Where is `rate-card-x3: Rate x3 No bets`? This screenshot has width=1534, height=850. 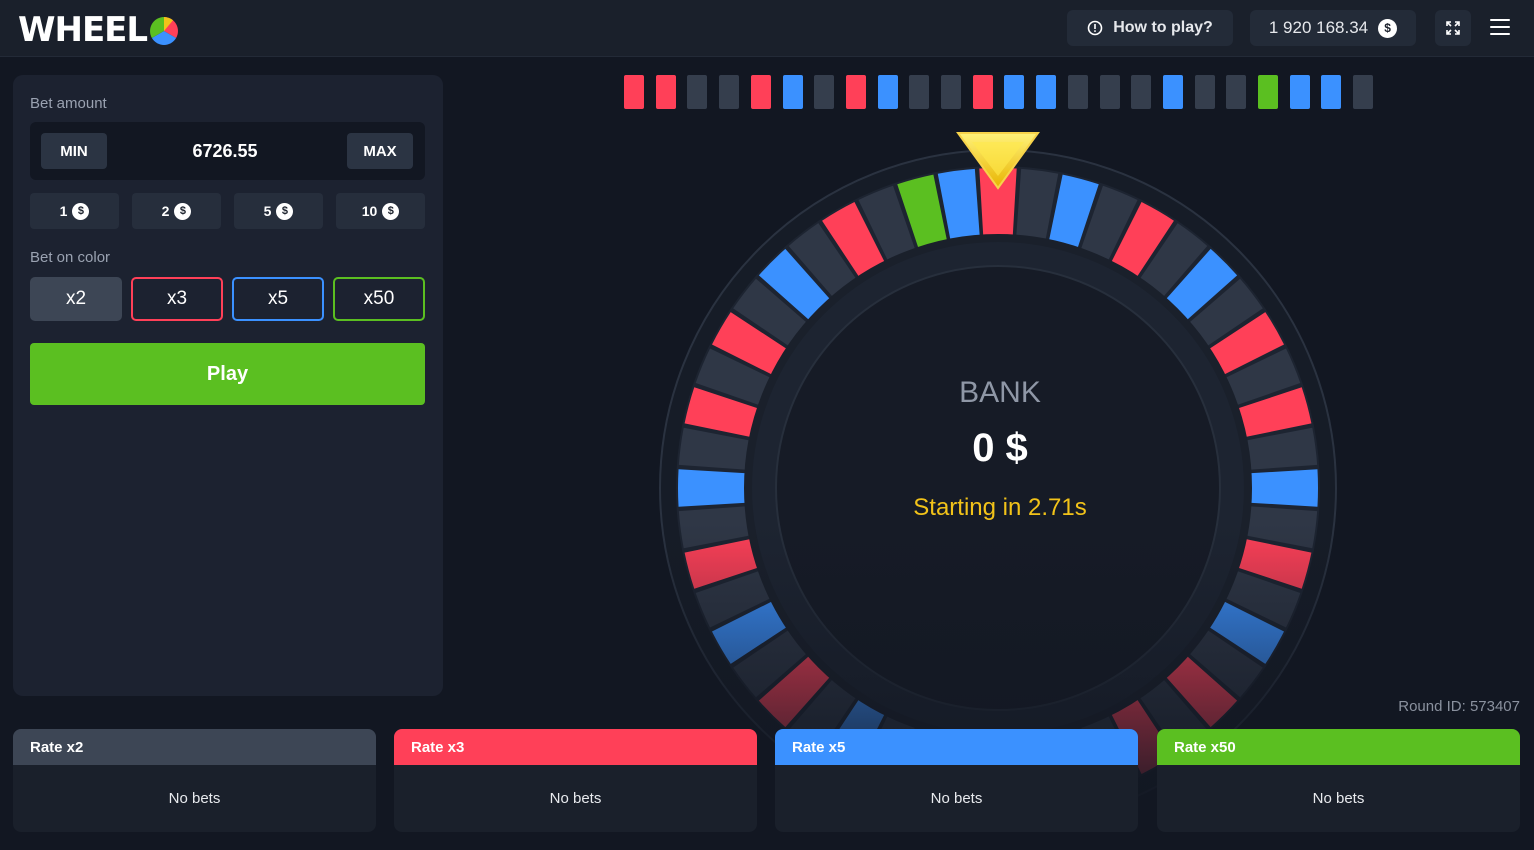 rate-card-x3: Rate x3 No bets is located at coordinates (575, 780).